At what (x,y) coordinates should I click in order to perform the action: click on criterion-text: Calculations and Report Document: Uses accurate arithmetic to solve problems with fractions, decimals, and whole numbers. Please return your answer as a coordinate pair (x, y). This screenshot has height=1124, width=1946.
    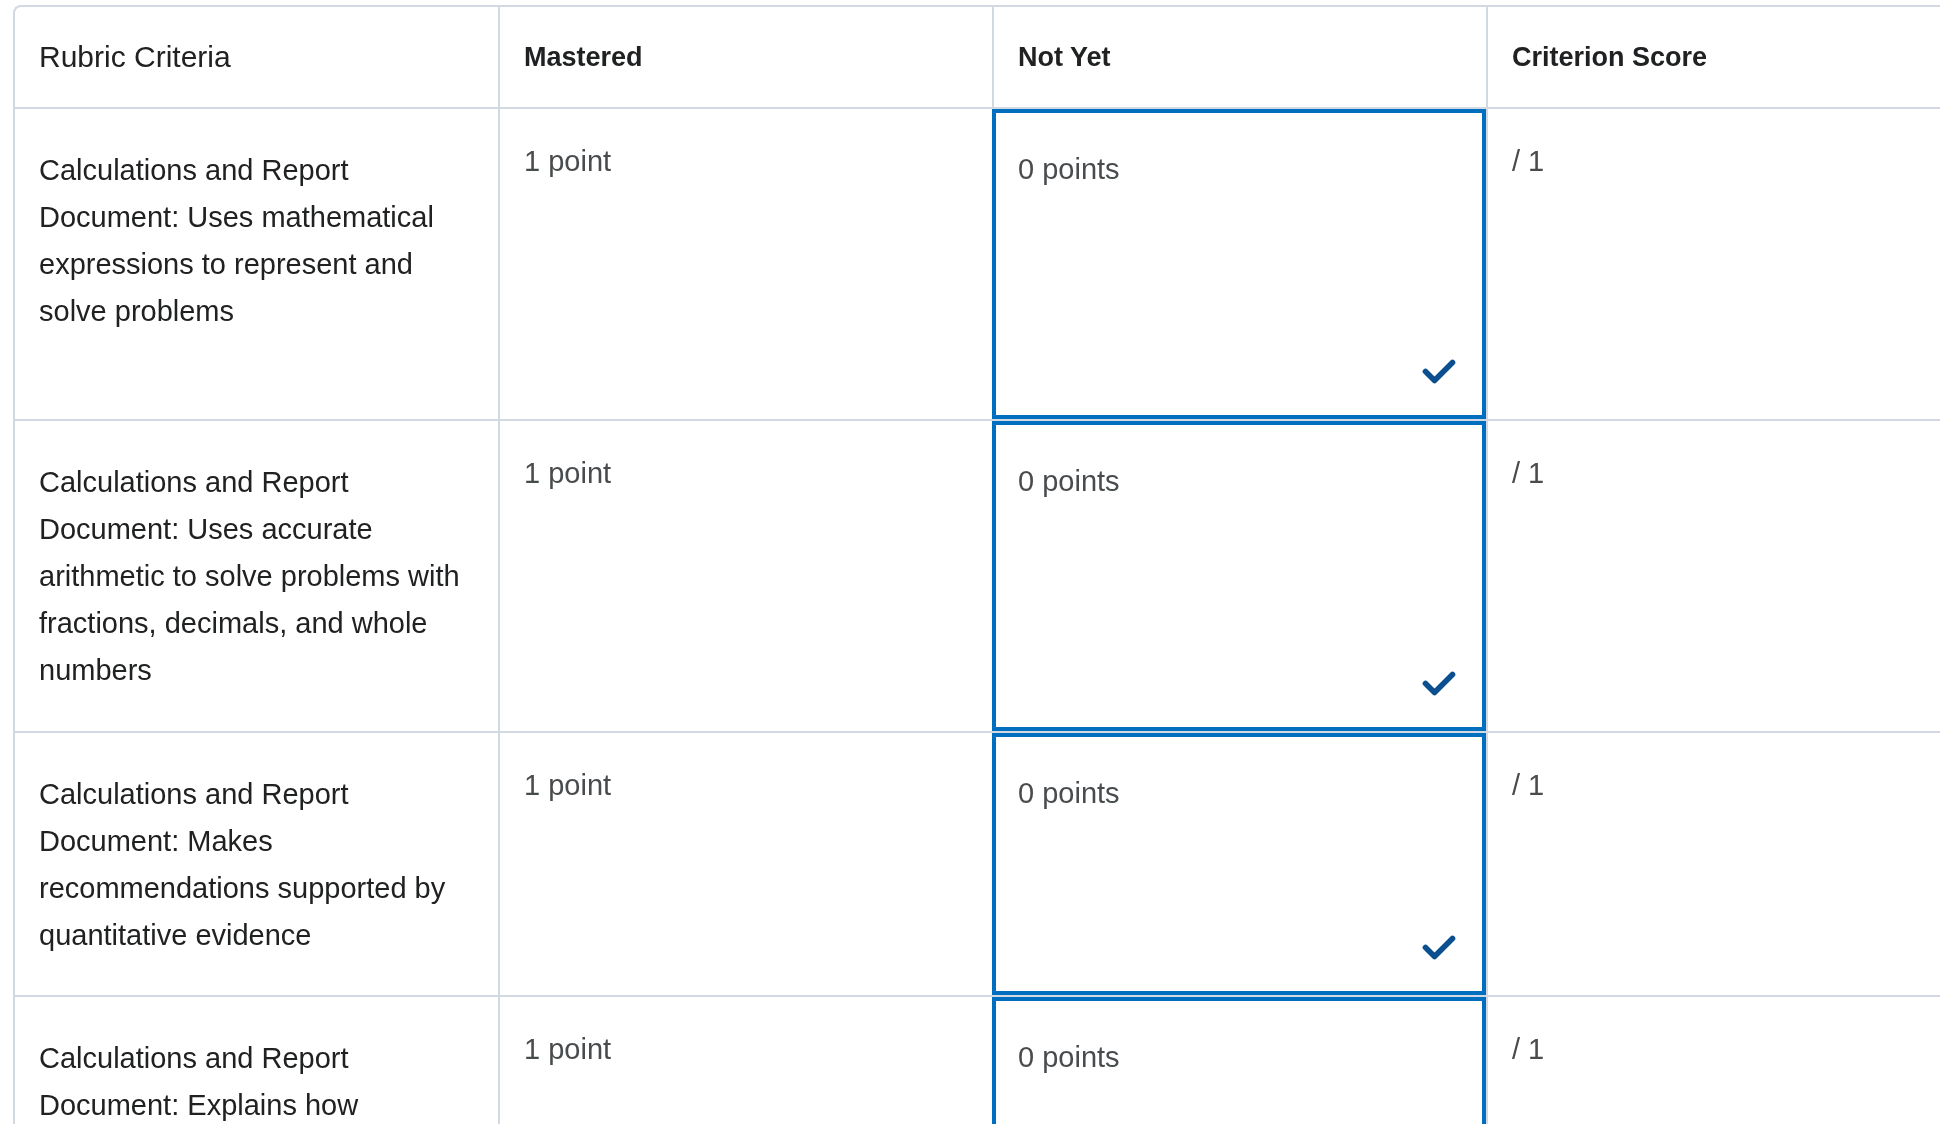
    Looking at the image, I should click on (250, 576).